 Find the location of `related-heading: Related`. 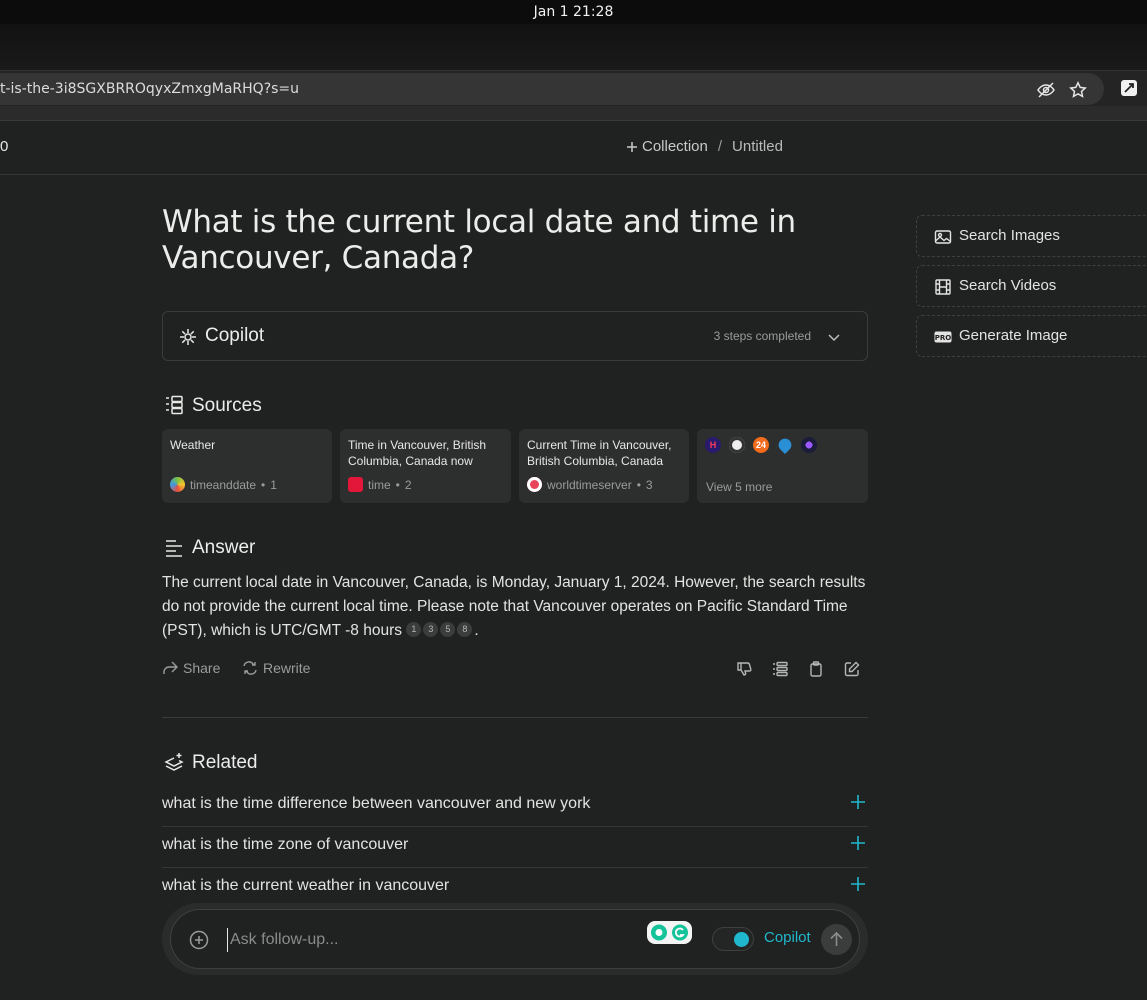

related-heading: Related is located at coordinates (225, 762).